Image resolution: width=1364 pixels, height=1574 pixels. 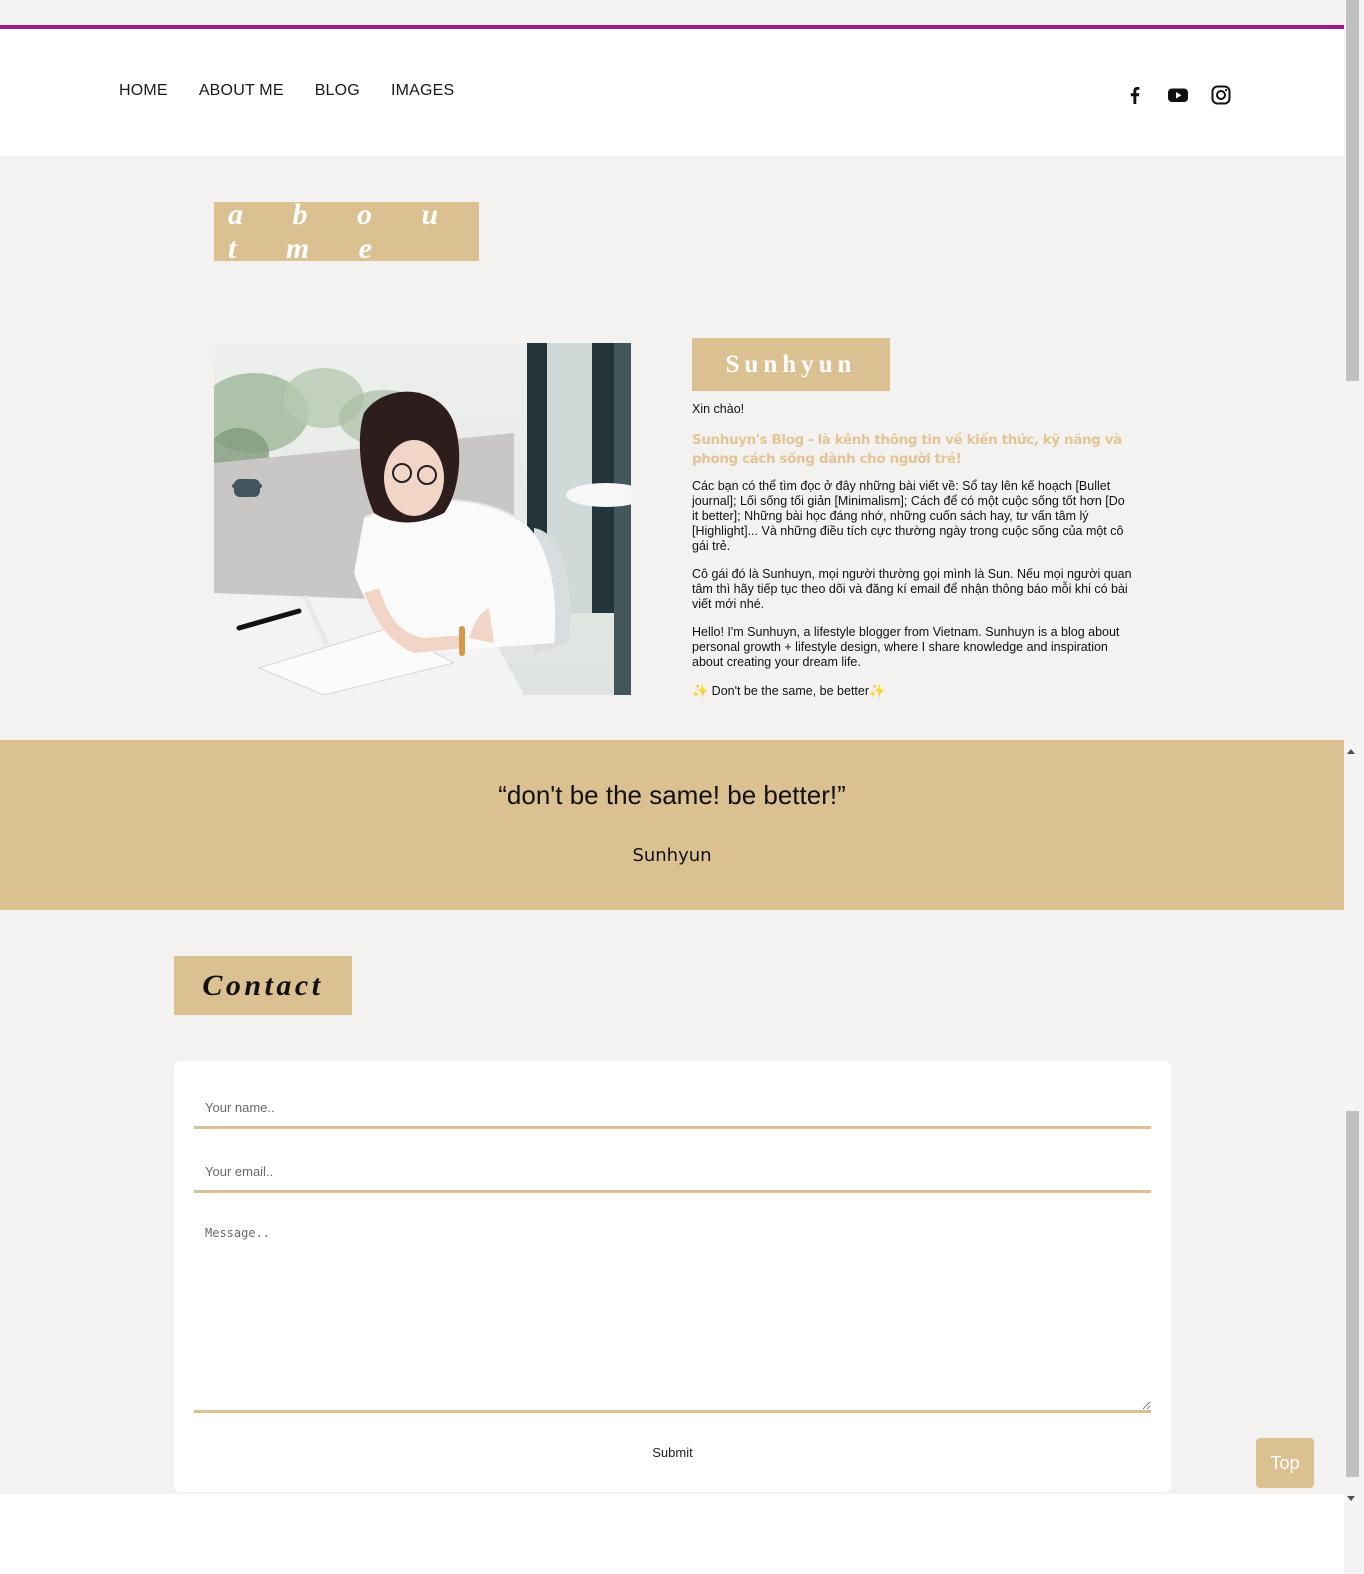 I want to click on motto-line: ✨ Don't be the same, be better✨, so click(x=912, y=691).